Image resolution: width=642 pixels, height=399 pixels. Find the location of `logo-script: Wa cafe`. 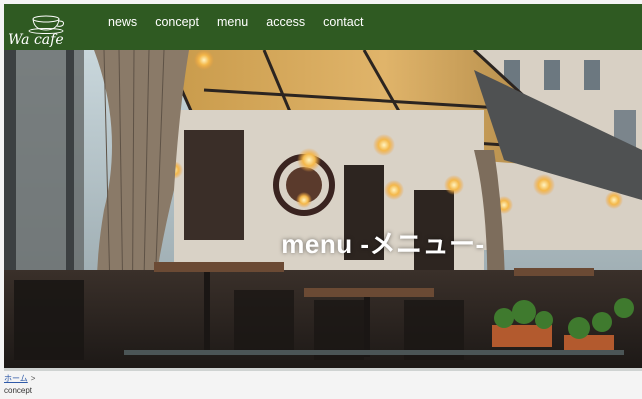

logo-script: Wa cafe is located at coordinates (36, 40).